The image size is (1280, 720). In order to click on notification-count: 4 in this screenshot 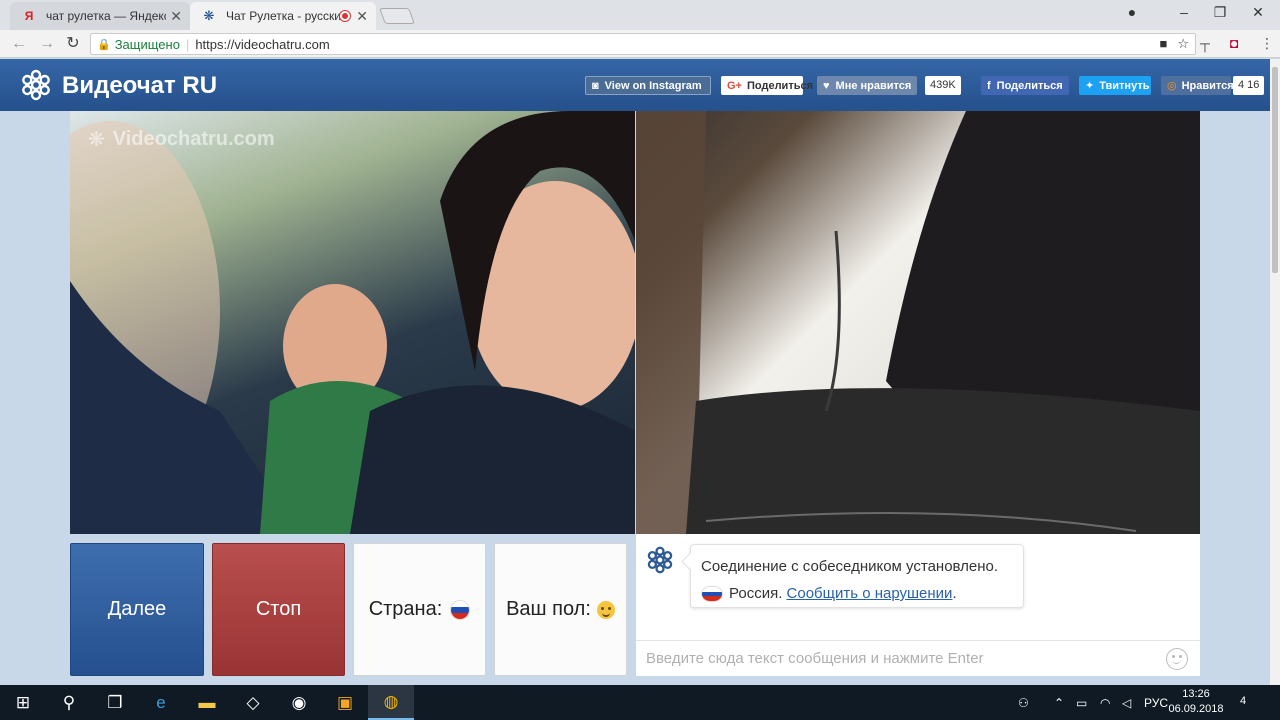, I will do `click(1243, 701)`.